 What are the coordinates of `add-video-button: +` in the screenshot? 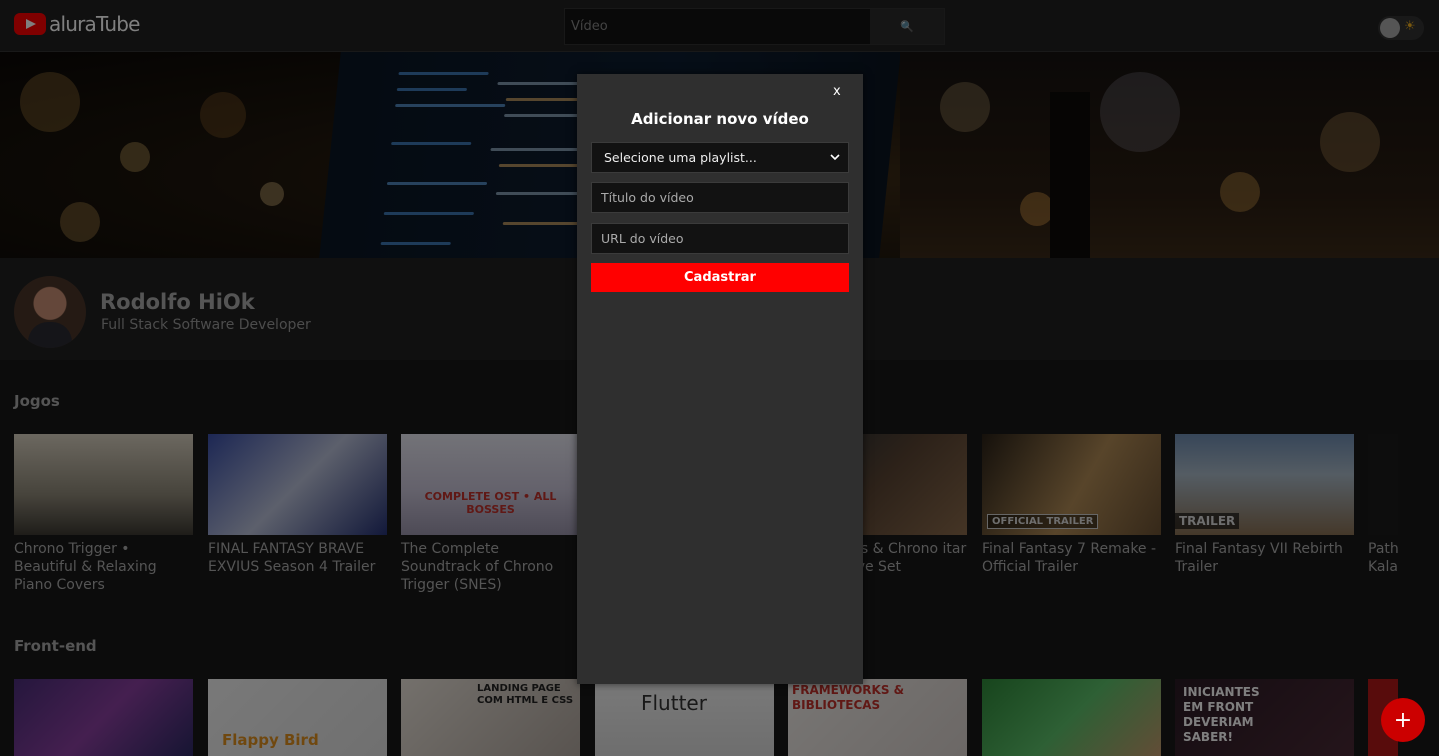 It's located at (1403, 720).